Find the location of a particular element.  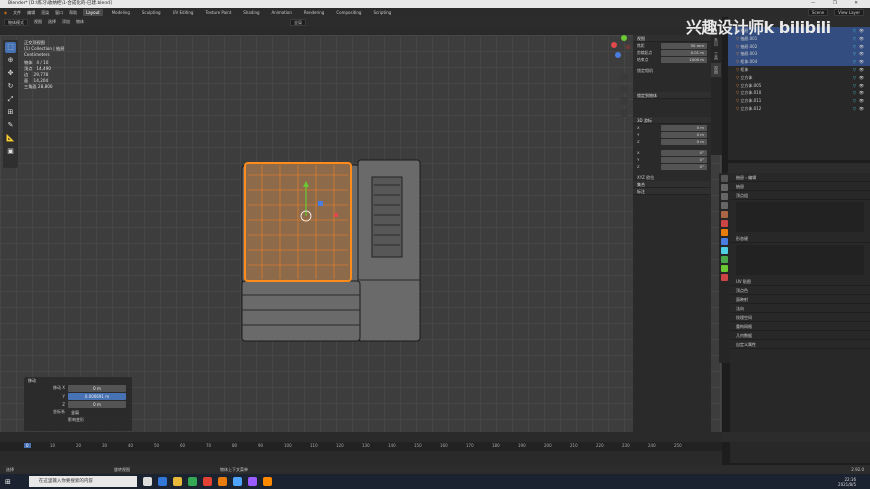

menu-window: 窗口 is located at coordinates (59, 13).